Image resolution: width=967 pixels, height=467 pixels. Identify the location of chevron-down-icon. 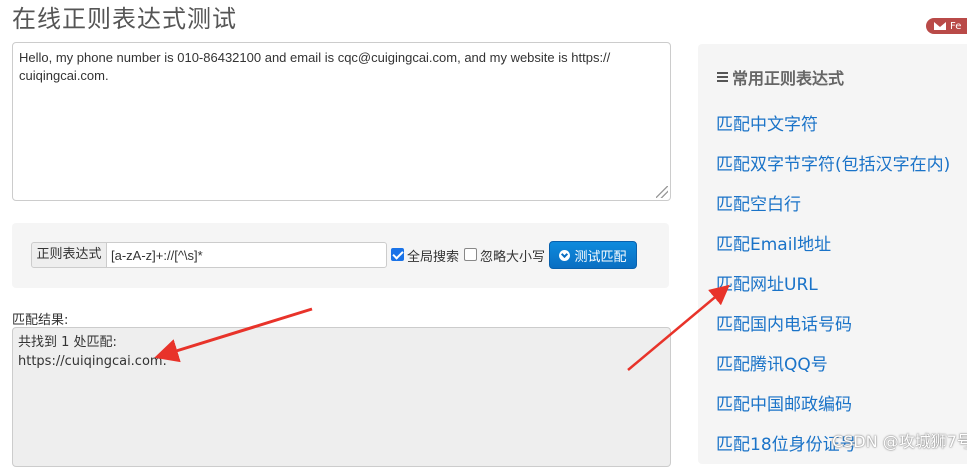
(565, 255).